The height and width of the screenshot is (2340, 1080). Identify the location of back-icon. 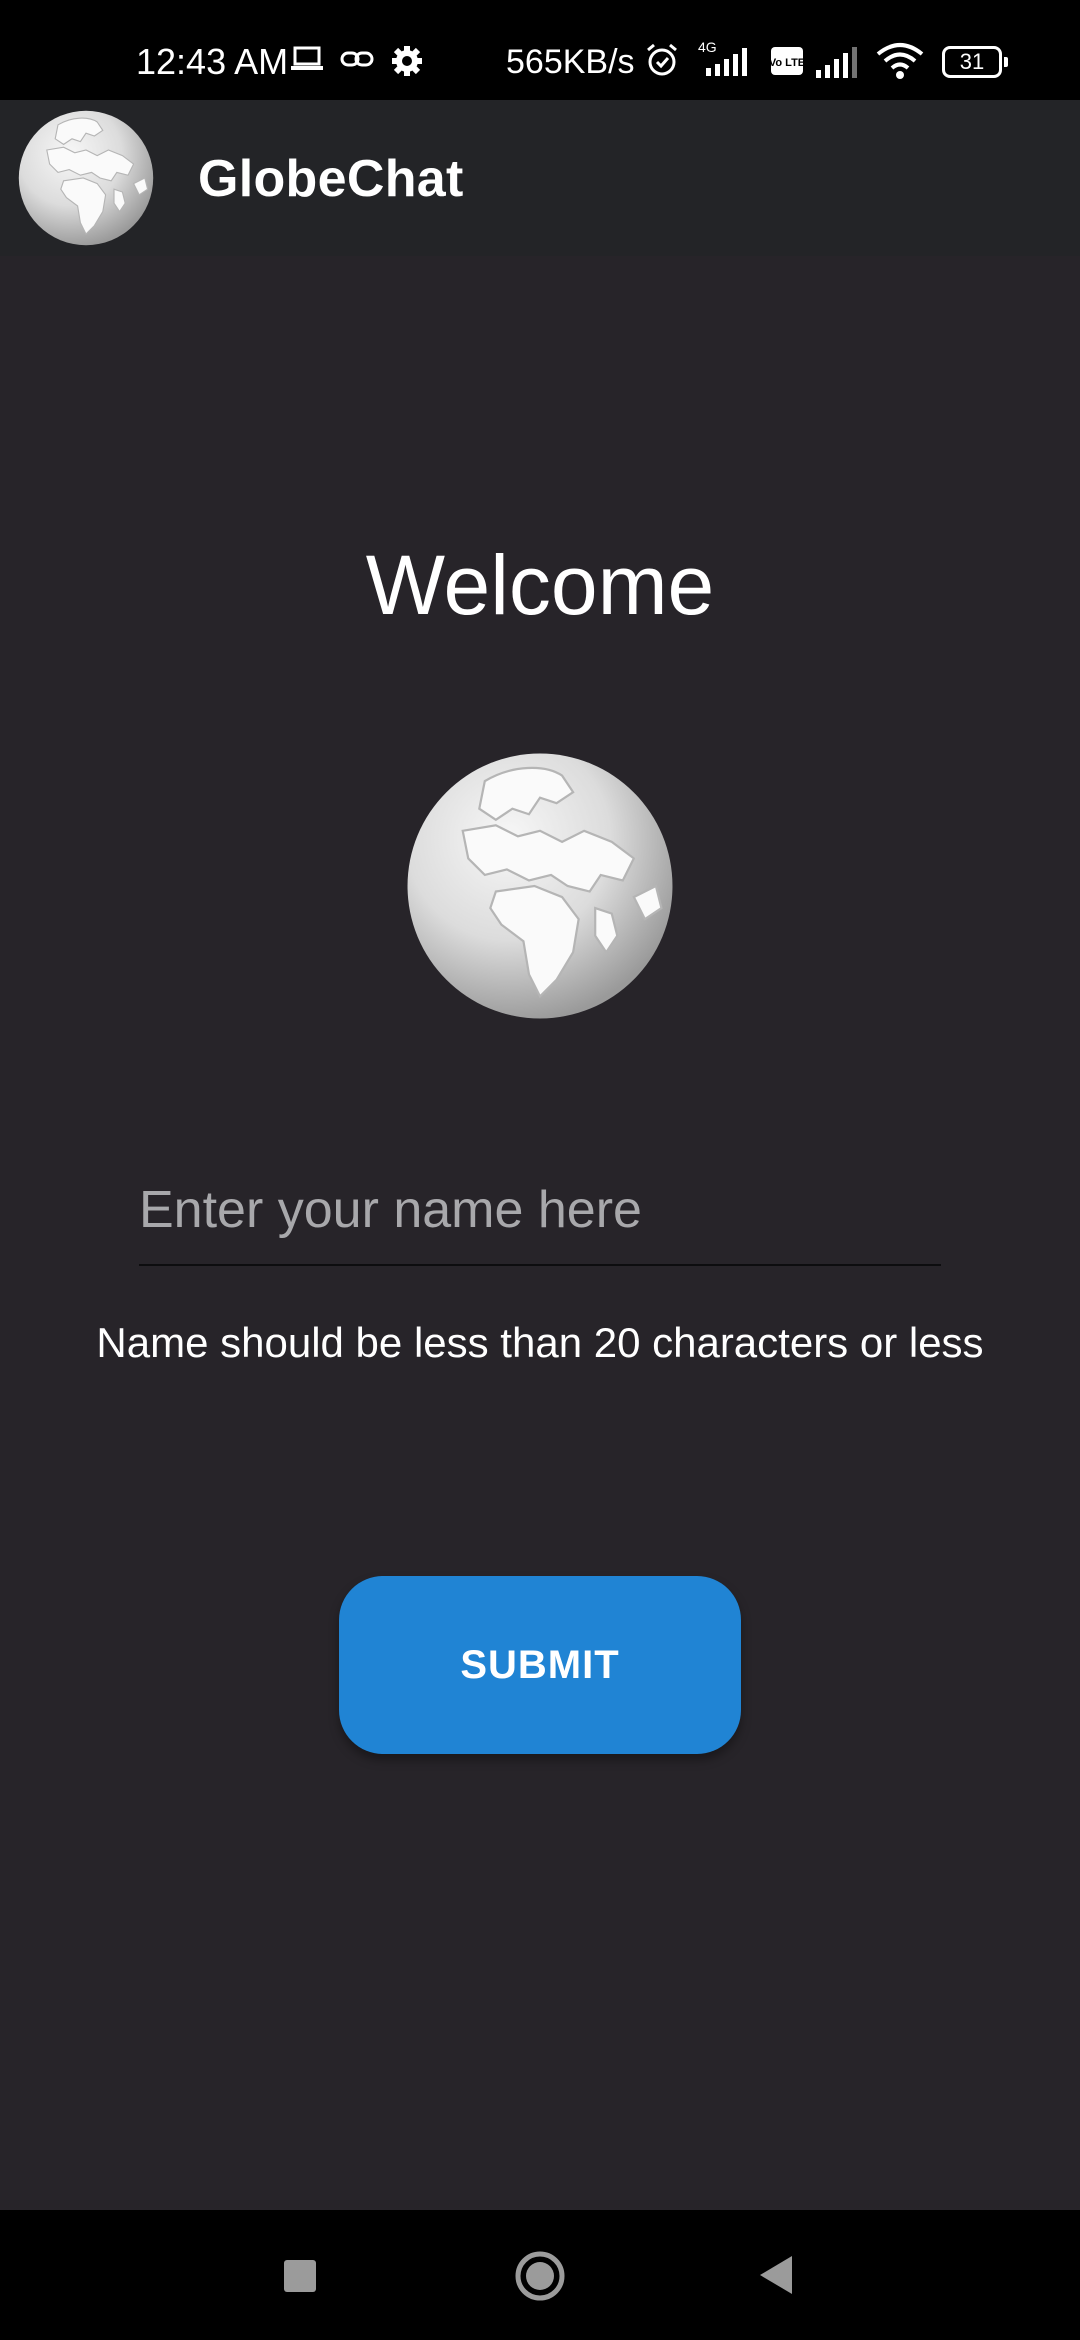
(776, 2275).